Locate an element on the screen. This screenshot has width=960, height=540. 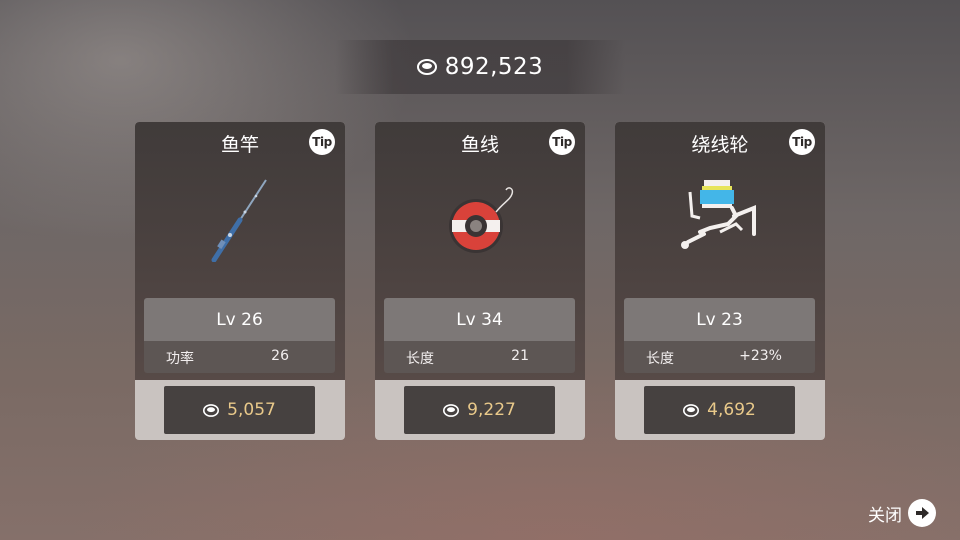
upgrade-price: 5,057 is located at coordinates (251, 410).